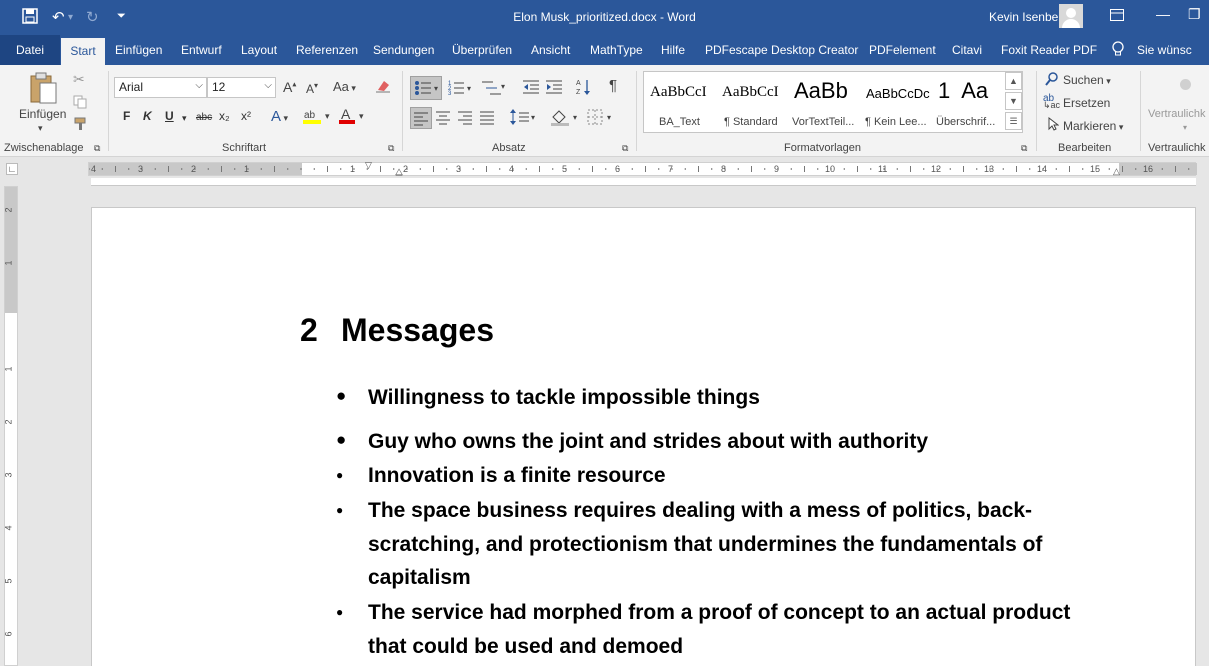  What do you see at coordinates (80, 103) in the screenshot?
I see `copy-icon` at bounding box center [80, 103].